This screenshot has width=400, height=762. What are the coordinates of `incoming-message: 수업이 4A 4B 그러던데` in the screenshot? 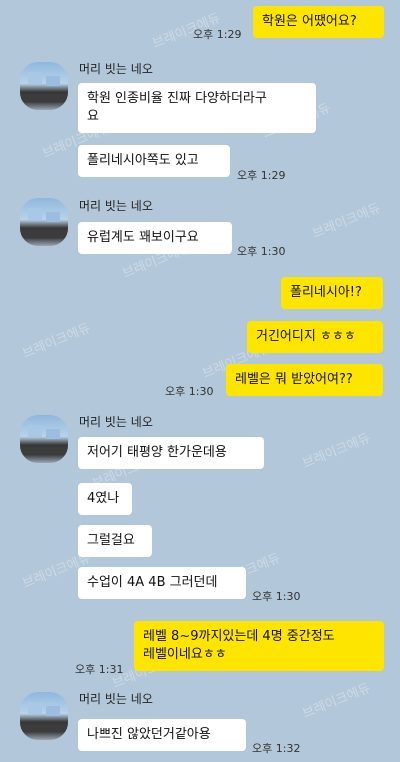 It's located at (162, 583).